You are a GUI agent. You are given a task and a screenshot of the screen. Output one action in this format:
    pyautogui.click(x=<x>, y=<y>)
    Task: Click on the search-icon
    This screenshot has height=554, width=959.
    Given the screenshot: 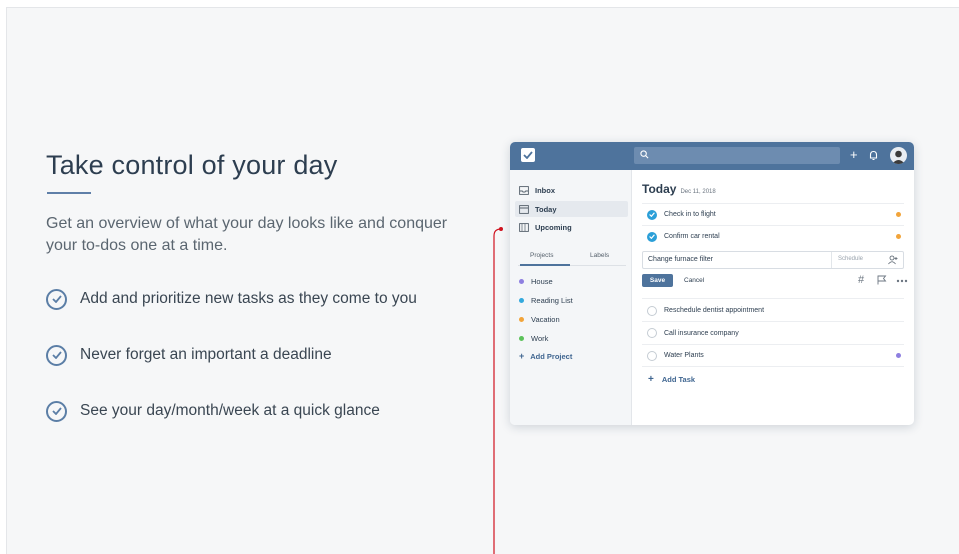 What is the action you would take?
    pyautogui.click(x=644, y=154)
    